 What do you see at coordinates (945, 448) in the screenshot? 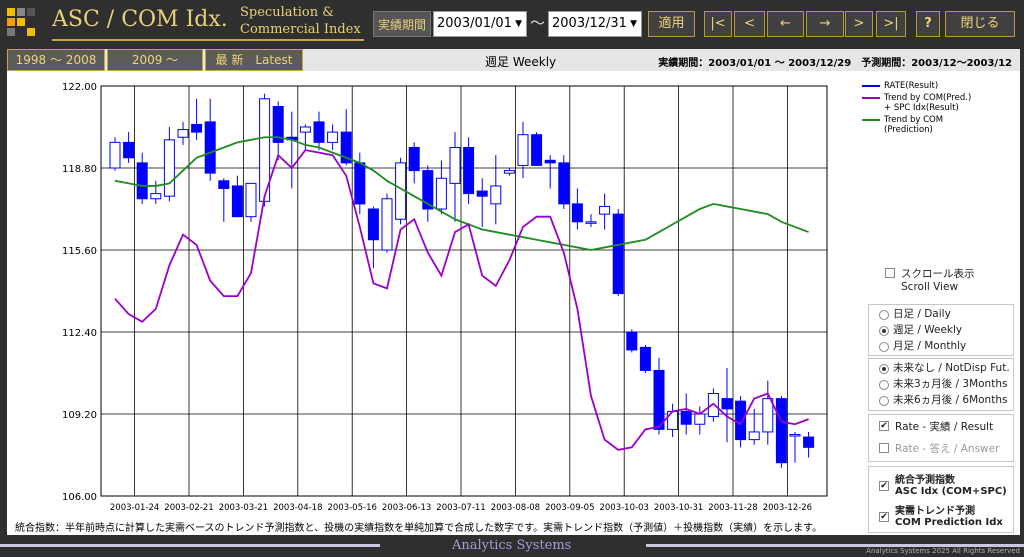
I see `rate-answer-checkbox: Rate - 答え / Answer` at bounding box center [945, 448].